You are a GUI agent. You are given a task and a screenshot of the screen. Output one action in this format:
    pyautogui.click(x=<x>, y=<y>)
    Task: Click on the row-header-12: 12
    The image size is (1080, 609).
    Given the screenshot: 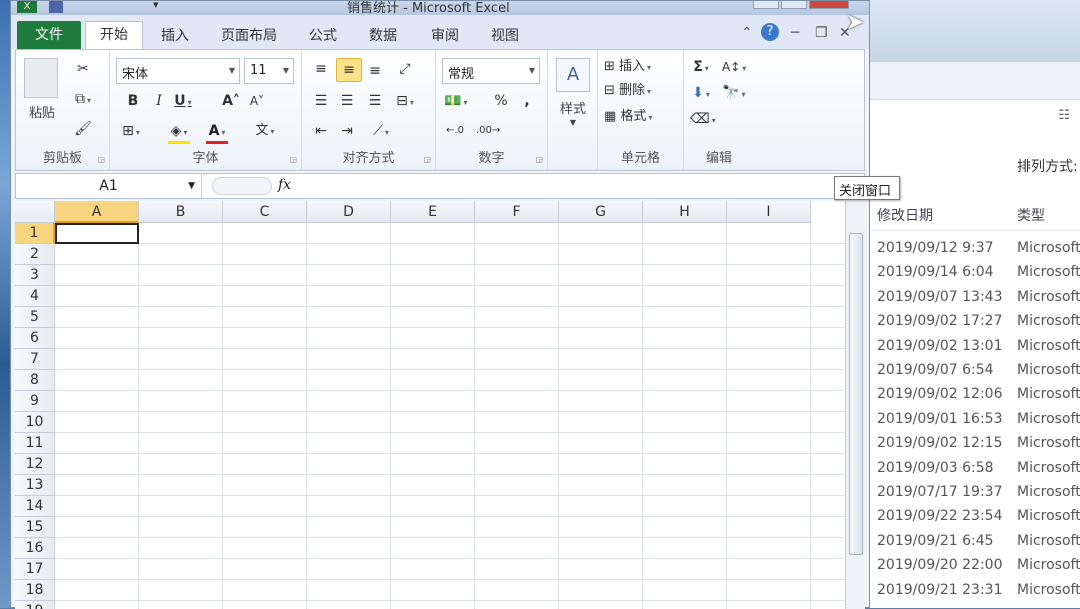 What is the action you would take?
    pyautogui.click(x=35, y=464)
    